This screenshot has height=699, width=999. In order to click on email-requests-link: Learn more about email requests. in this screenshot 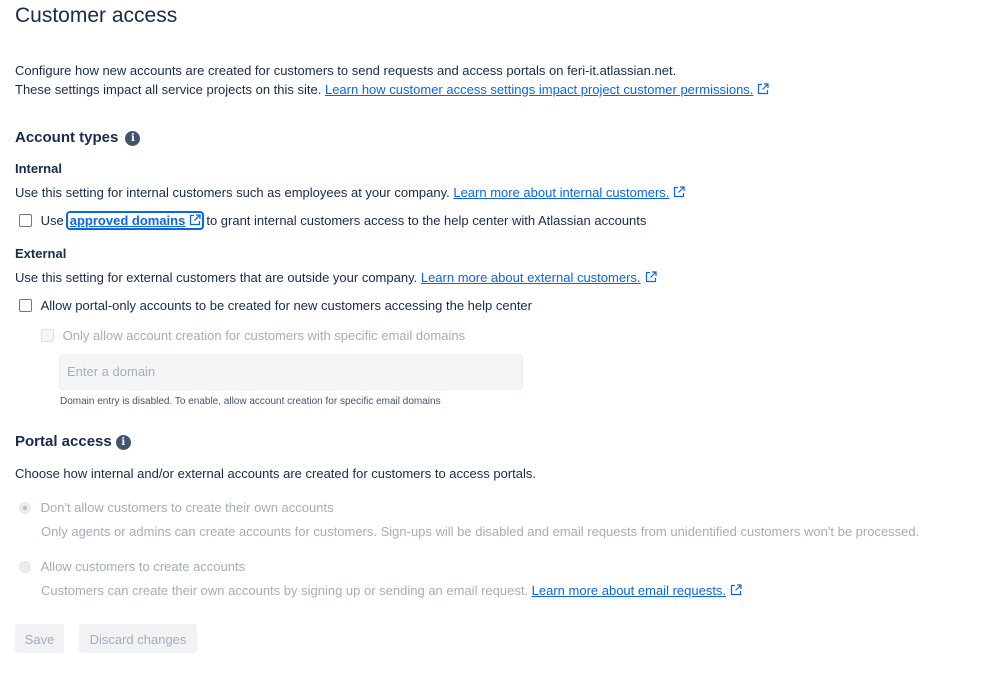, I will do `click(629, 590)`.